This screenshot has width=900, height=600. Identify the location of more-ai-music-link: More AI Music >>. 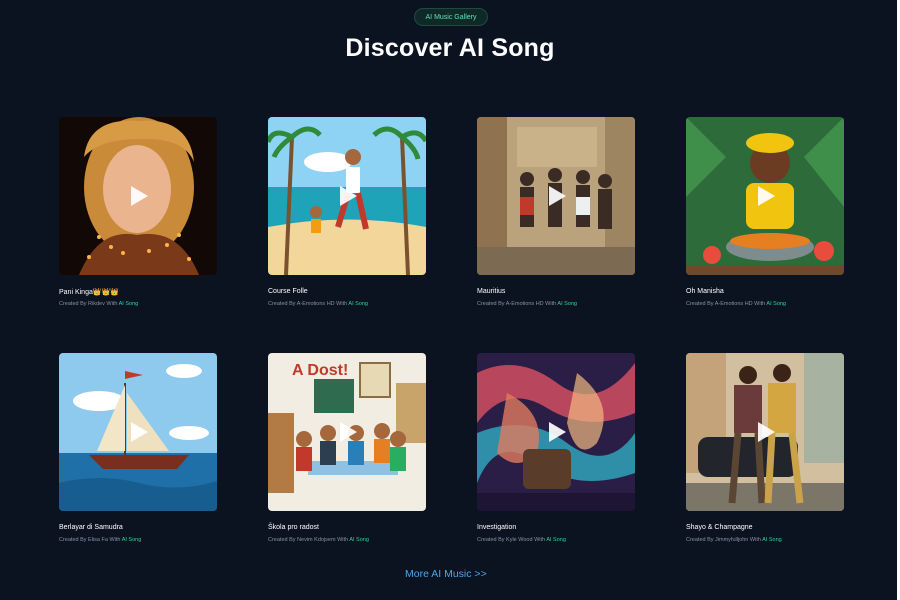
(446, 574).